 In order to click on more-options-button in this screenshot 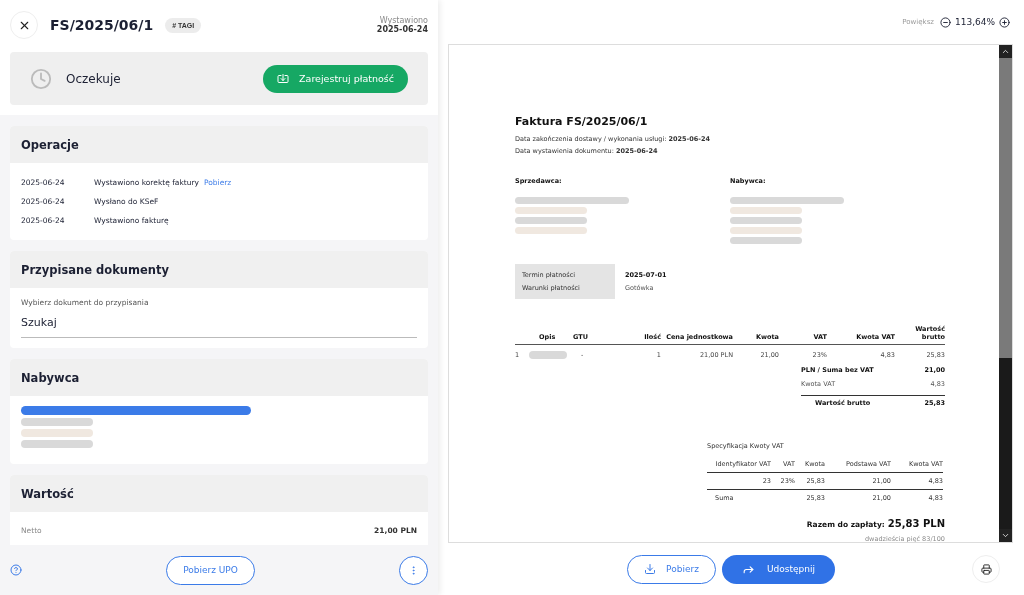, I will do `click(413, 570)`.